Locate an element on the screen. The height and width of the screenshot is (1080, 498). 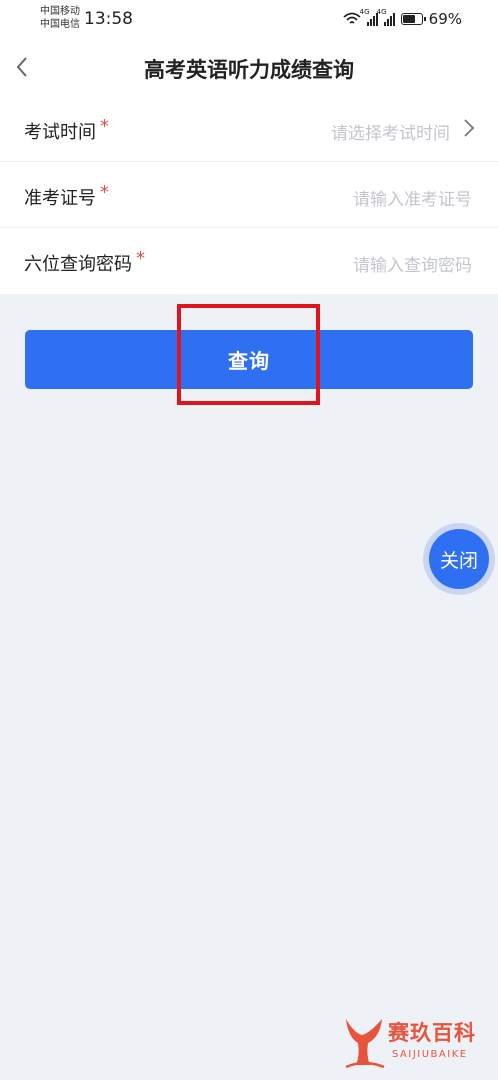
network-tag-2: 4G is located at coordinates (381, 12).